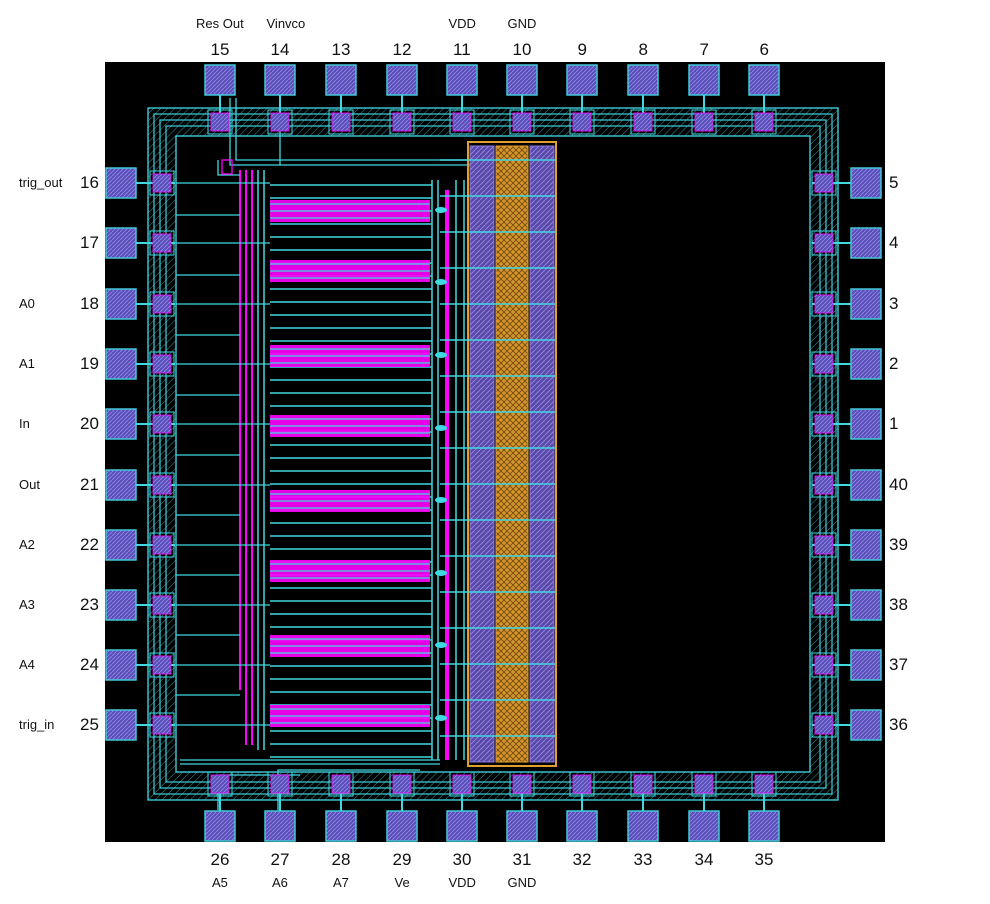 The image size is (990, 904). Describe the element at coordinates (522, 49) in the screenshot. I see `pin-number-10: 10` at that location.